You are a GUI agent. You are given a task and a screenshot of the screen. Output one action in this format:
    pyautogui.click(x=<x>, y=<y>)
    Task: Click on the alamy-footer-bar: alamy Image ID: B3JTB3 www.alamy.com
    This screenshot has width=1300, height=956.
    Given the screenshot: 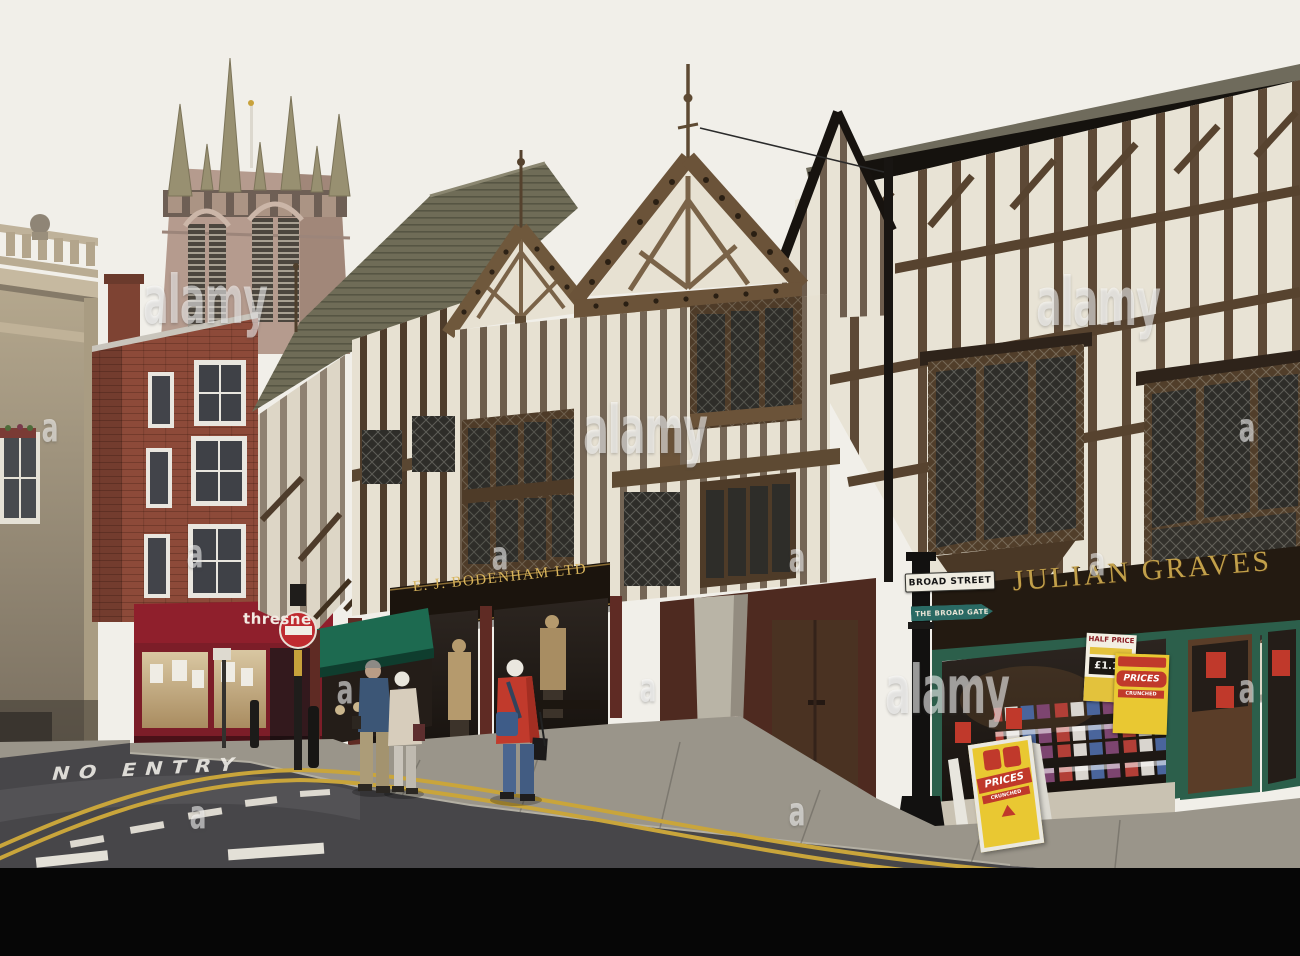 What is the action you would take?
    pyautogui.click(x=650, y=912)
    